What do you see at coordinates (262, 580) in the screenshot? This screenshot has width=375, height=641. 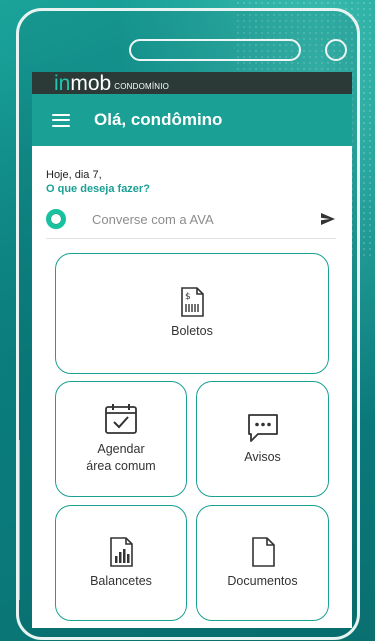 I see `documentos-label: Documentos` at bounding box center [262, 580].